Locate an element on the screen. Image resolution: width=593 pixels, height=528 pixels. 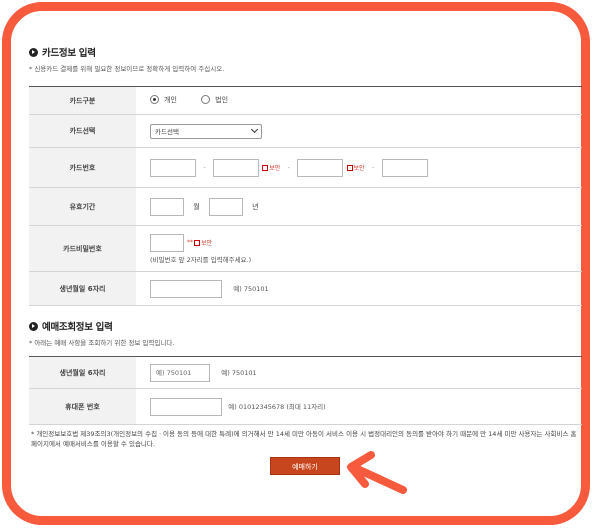
row-card-number: 카드번호 - 보안 - 보안 - is located at coordinates (305, 167).